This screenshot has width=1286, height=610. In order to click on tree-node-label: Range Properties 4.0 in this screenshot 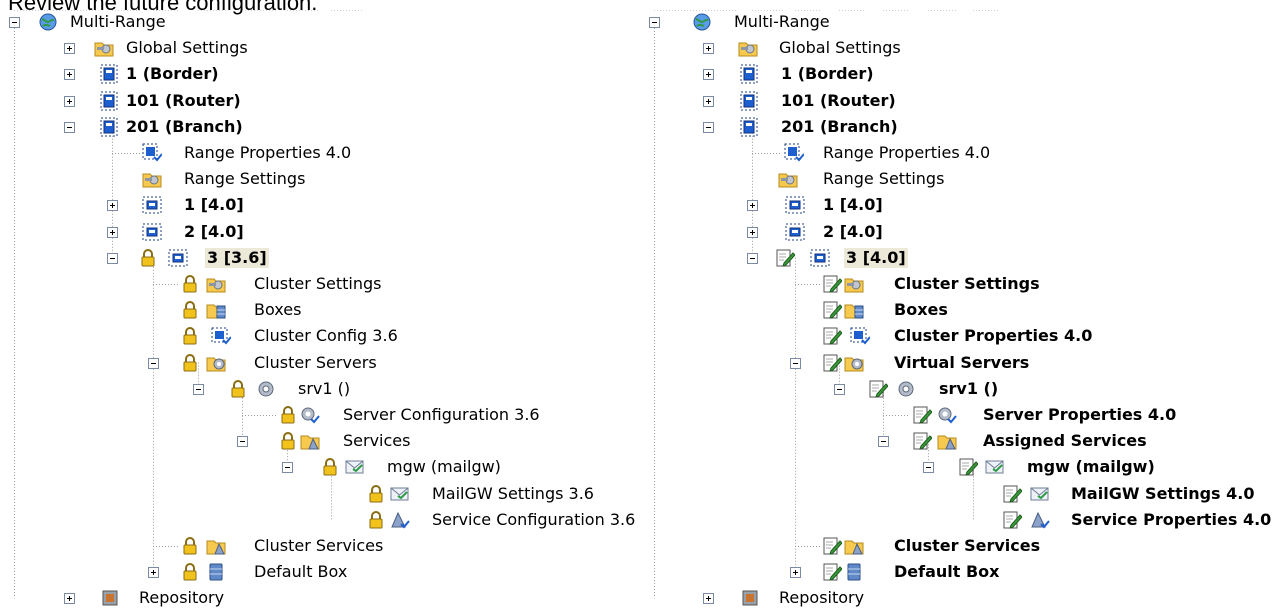, I will do `click(907, 152)`.